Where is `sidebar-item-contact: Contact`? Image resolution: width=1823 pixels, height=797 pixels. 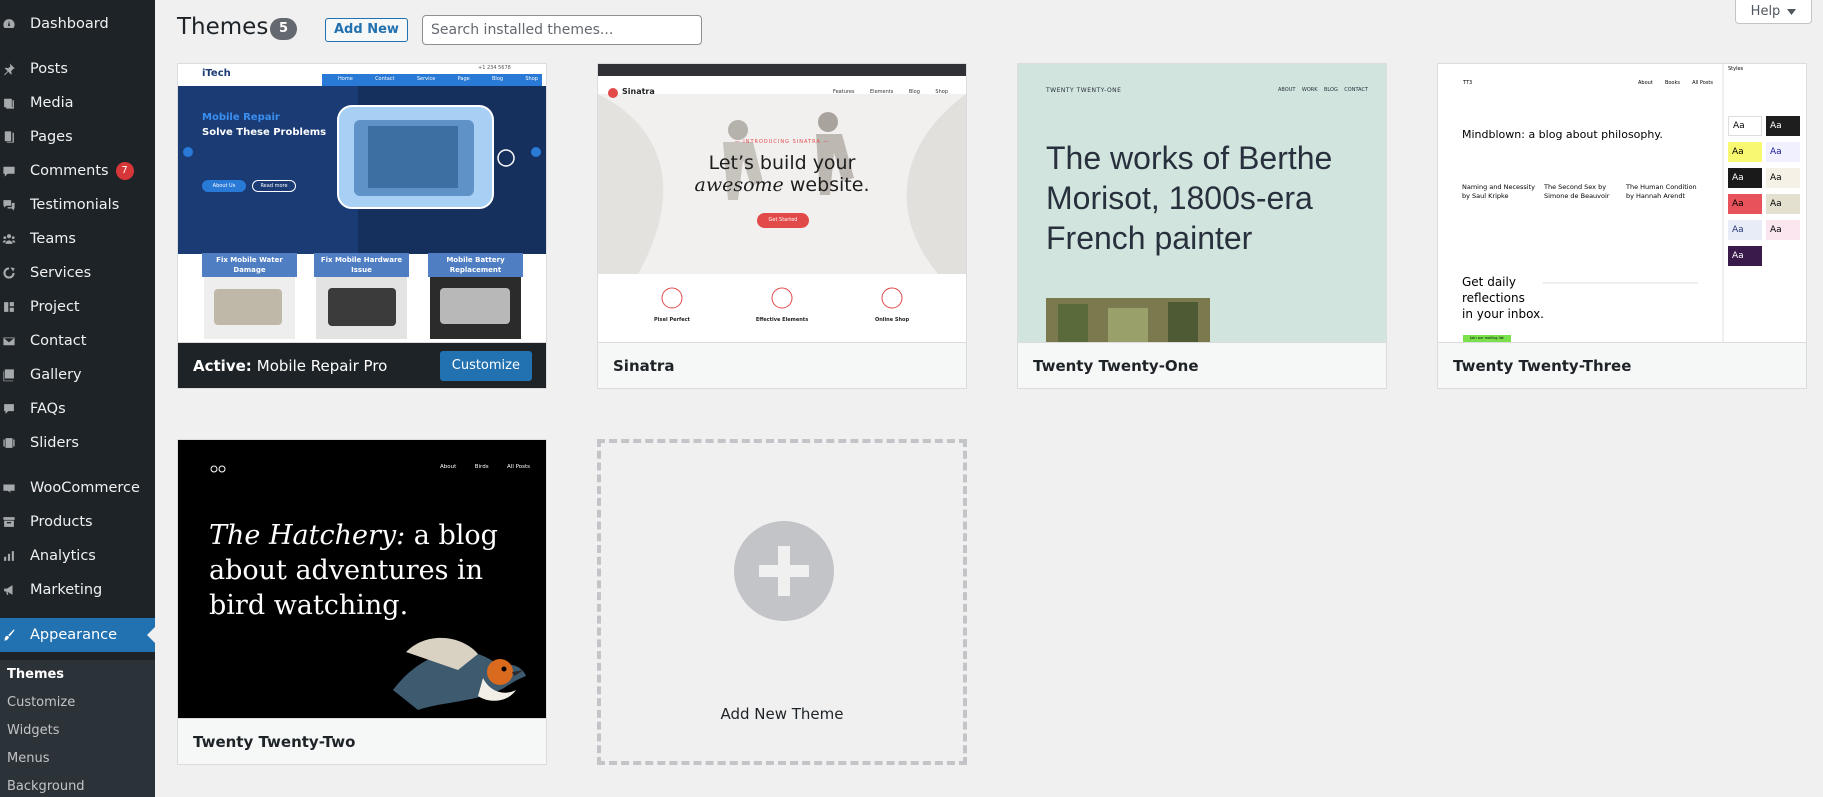
sidebar-item-contact: Contact is located at coordinates (77, 341).